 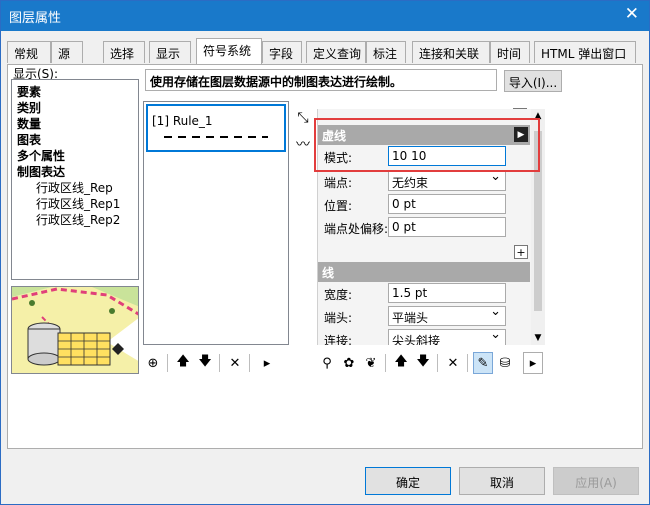 What do you see at coordinates (356, 229) in the screenshot?
I see `endpoint-offset-label: 端点处偏移:` at bounding box center [356, 229].